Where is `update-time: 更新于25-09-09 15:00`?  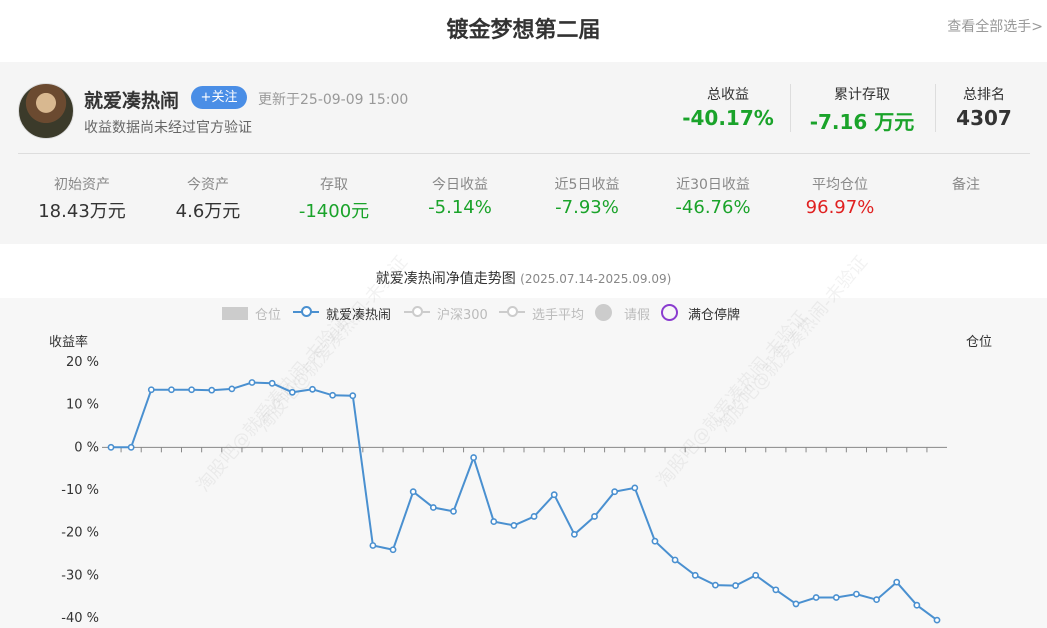
update-time: 更新于25-09-09 15:00 is located at coordinates (333, 100).